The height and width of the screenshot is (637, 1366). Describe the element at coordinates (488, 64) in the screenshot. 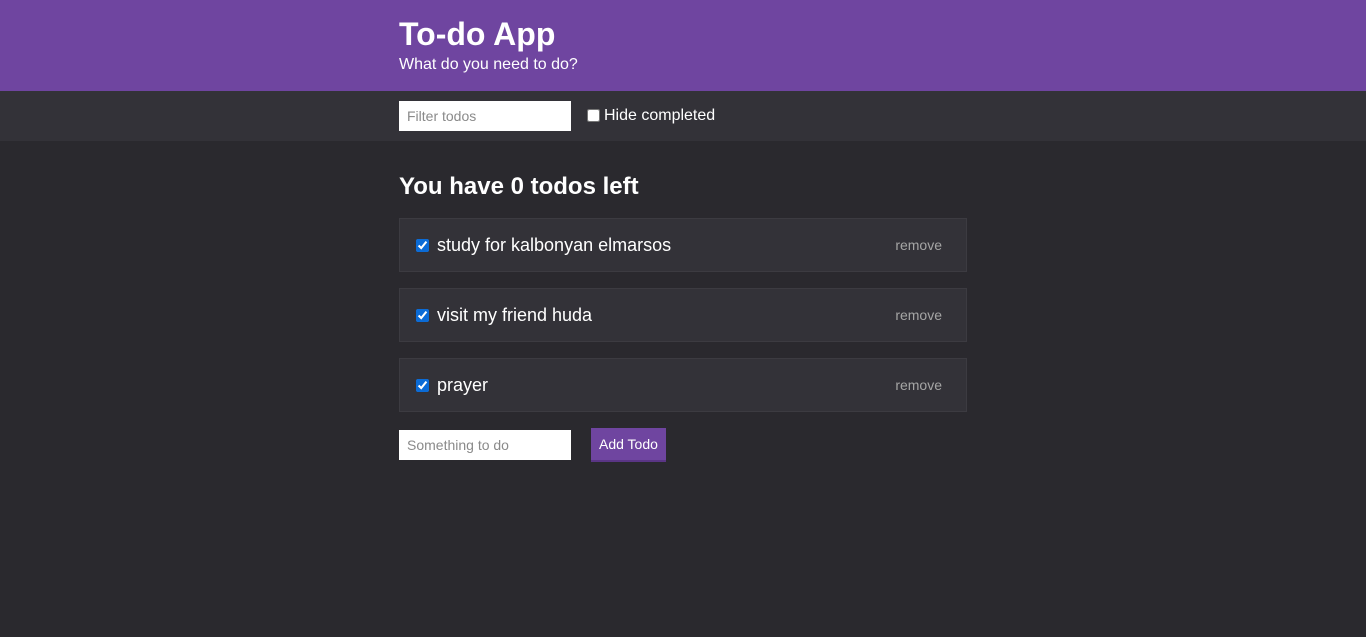

I see `app-subtitle: What do you need to do?` at that location.